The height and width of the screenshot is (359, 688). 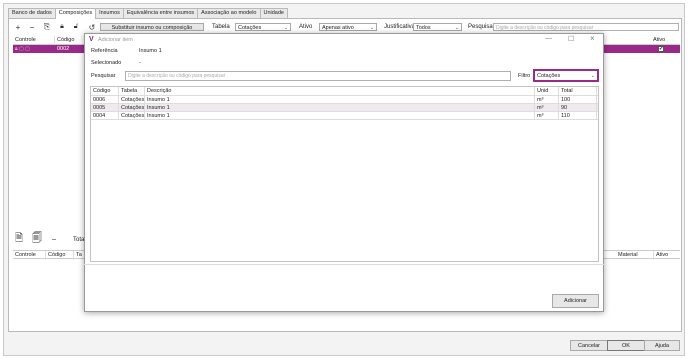 I want to click on cell-codigo: 0005, so click(x=105, y=108).